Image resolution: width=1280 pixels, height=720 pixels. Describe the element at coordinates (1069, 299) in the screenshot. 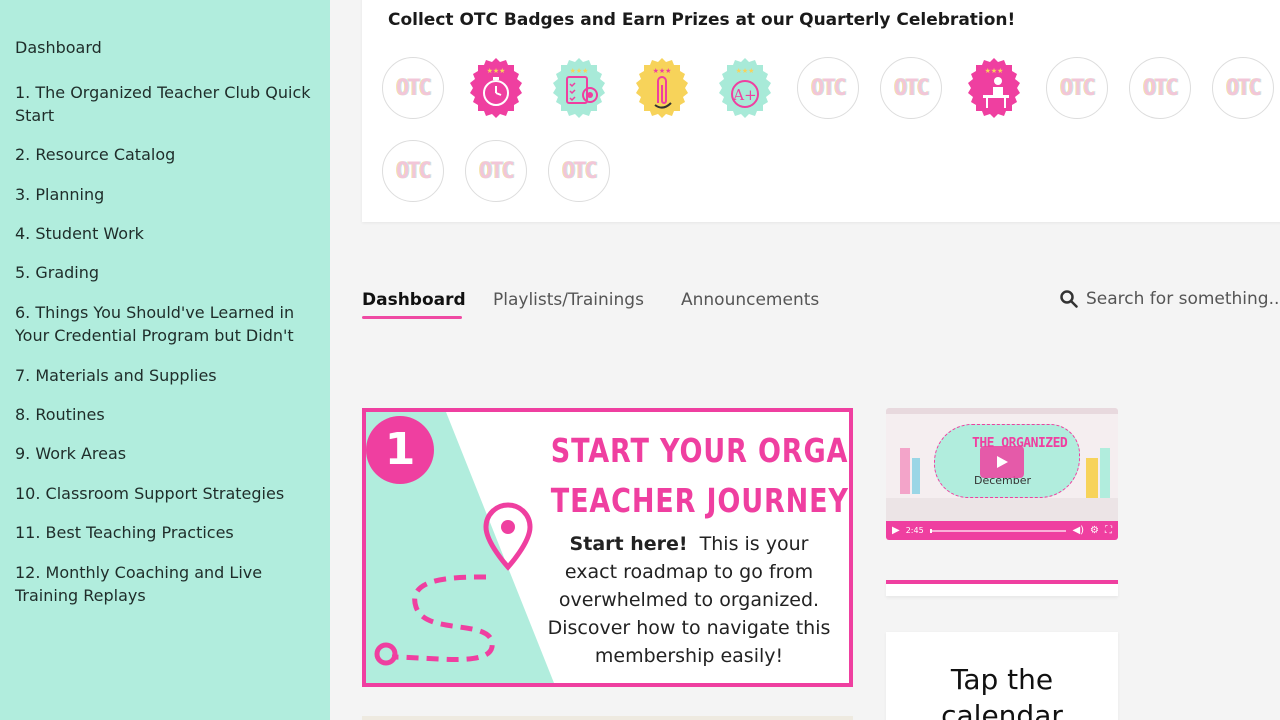

I see `search-icon` at that location.